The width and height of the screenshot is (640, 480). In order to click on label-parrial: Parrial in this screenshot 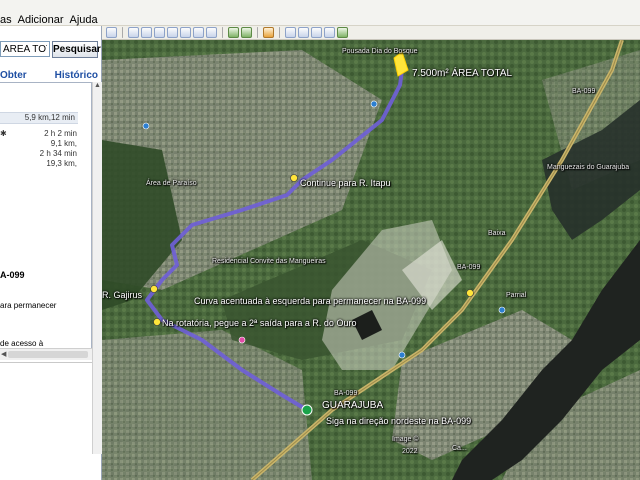, I will do `click(516, 295)`.